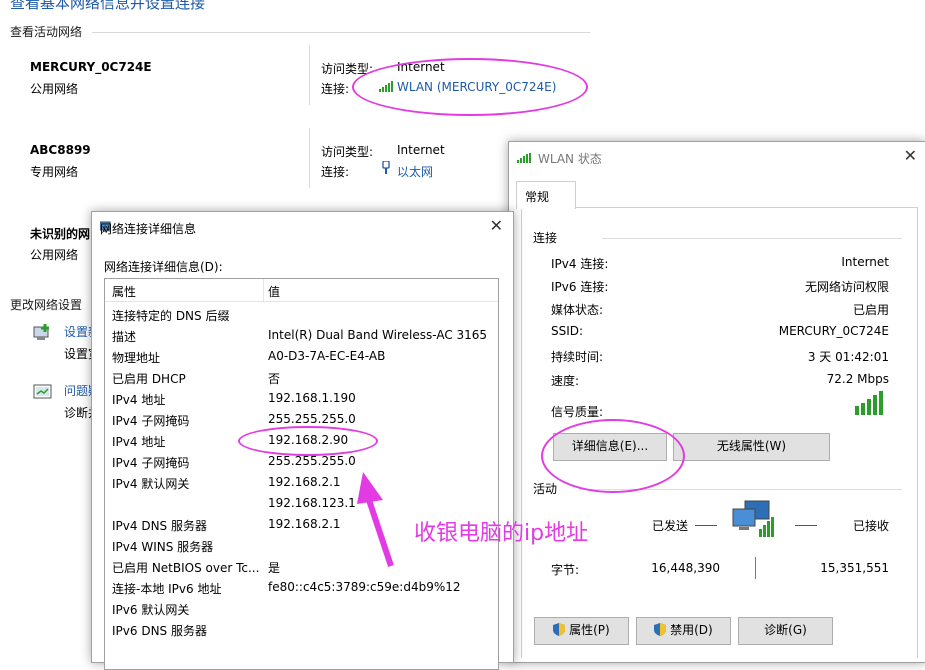 This screenshot has height=670, width=925. What do you see at coordinates (163, 267) in the screenshot?
I see `details-list-label: 网络连接详细信息(D):` at bounding box center [163, 267].